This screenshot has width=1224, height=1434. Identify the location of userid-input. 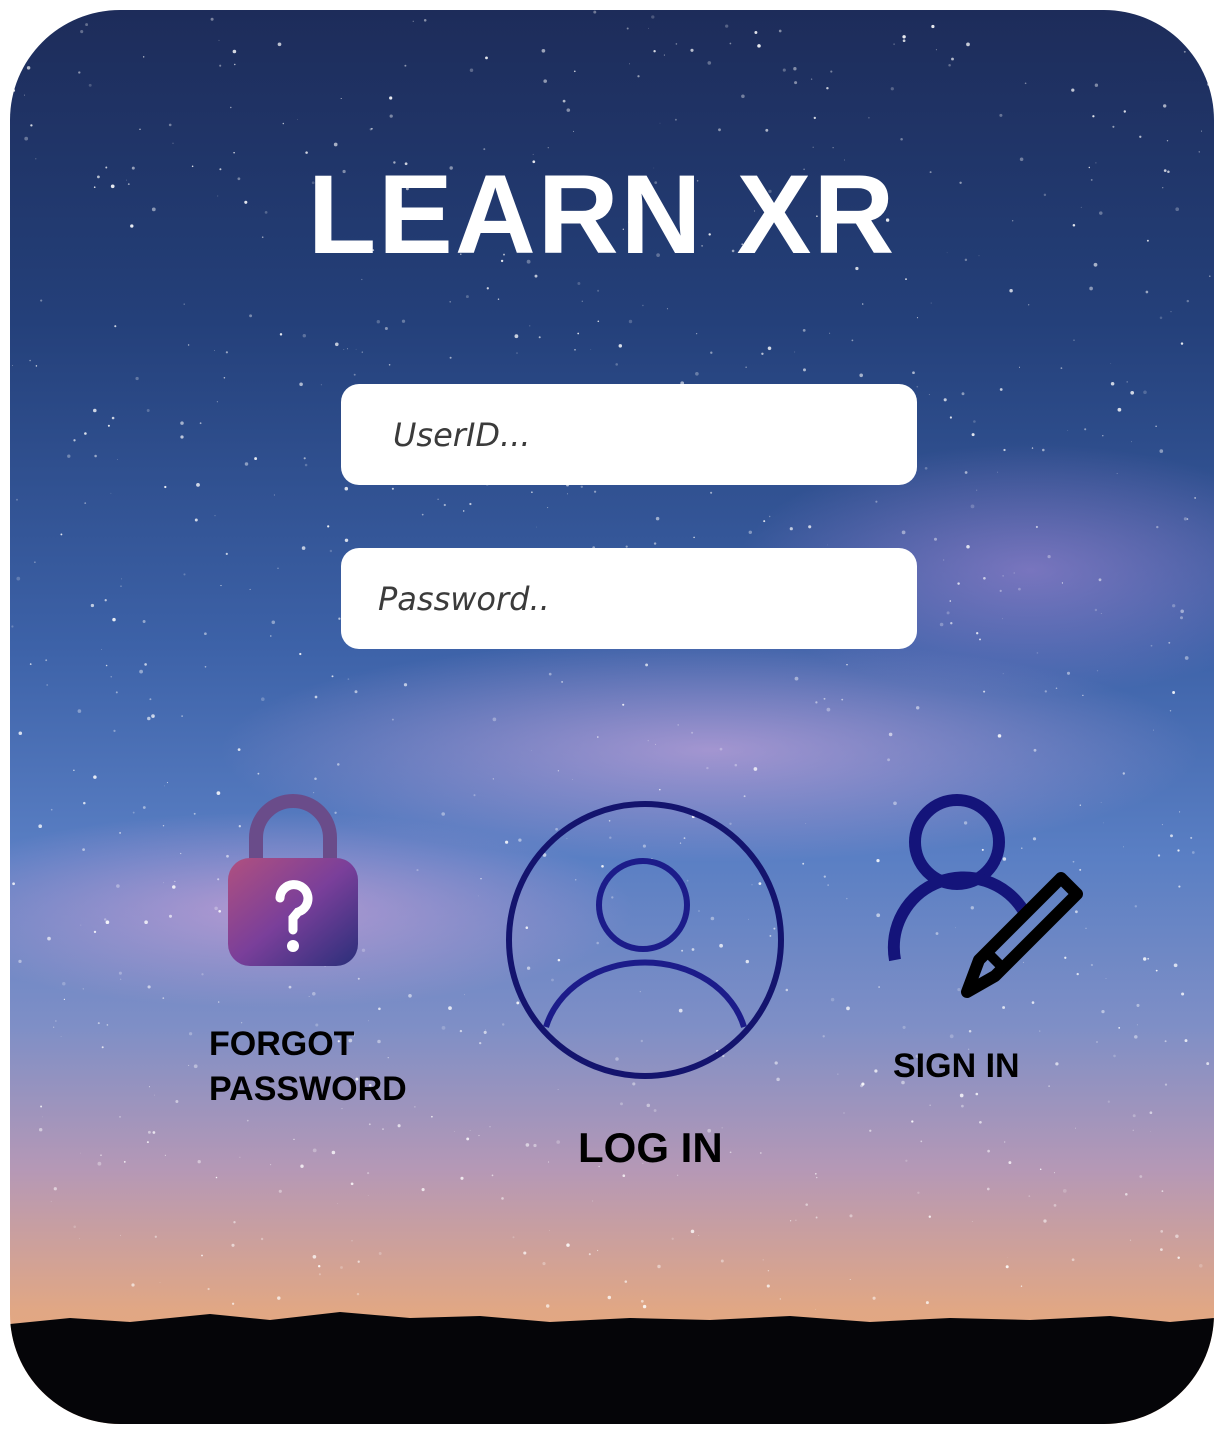
(629, 434).